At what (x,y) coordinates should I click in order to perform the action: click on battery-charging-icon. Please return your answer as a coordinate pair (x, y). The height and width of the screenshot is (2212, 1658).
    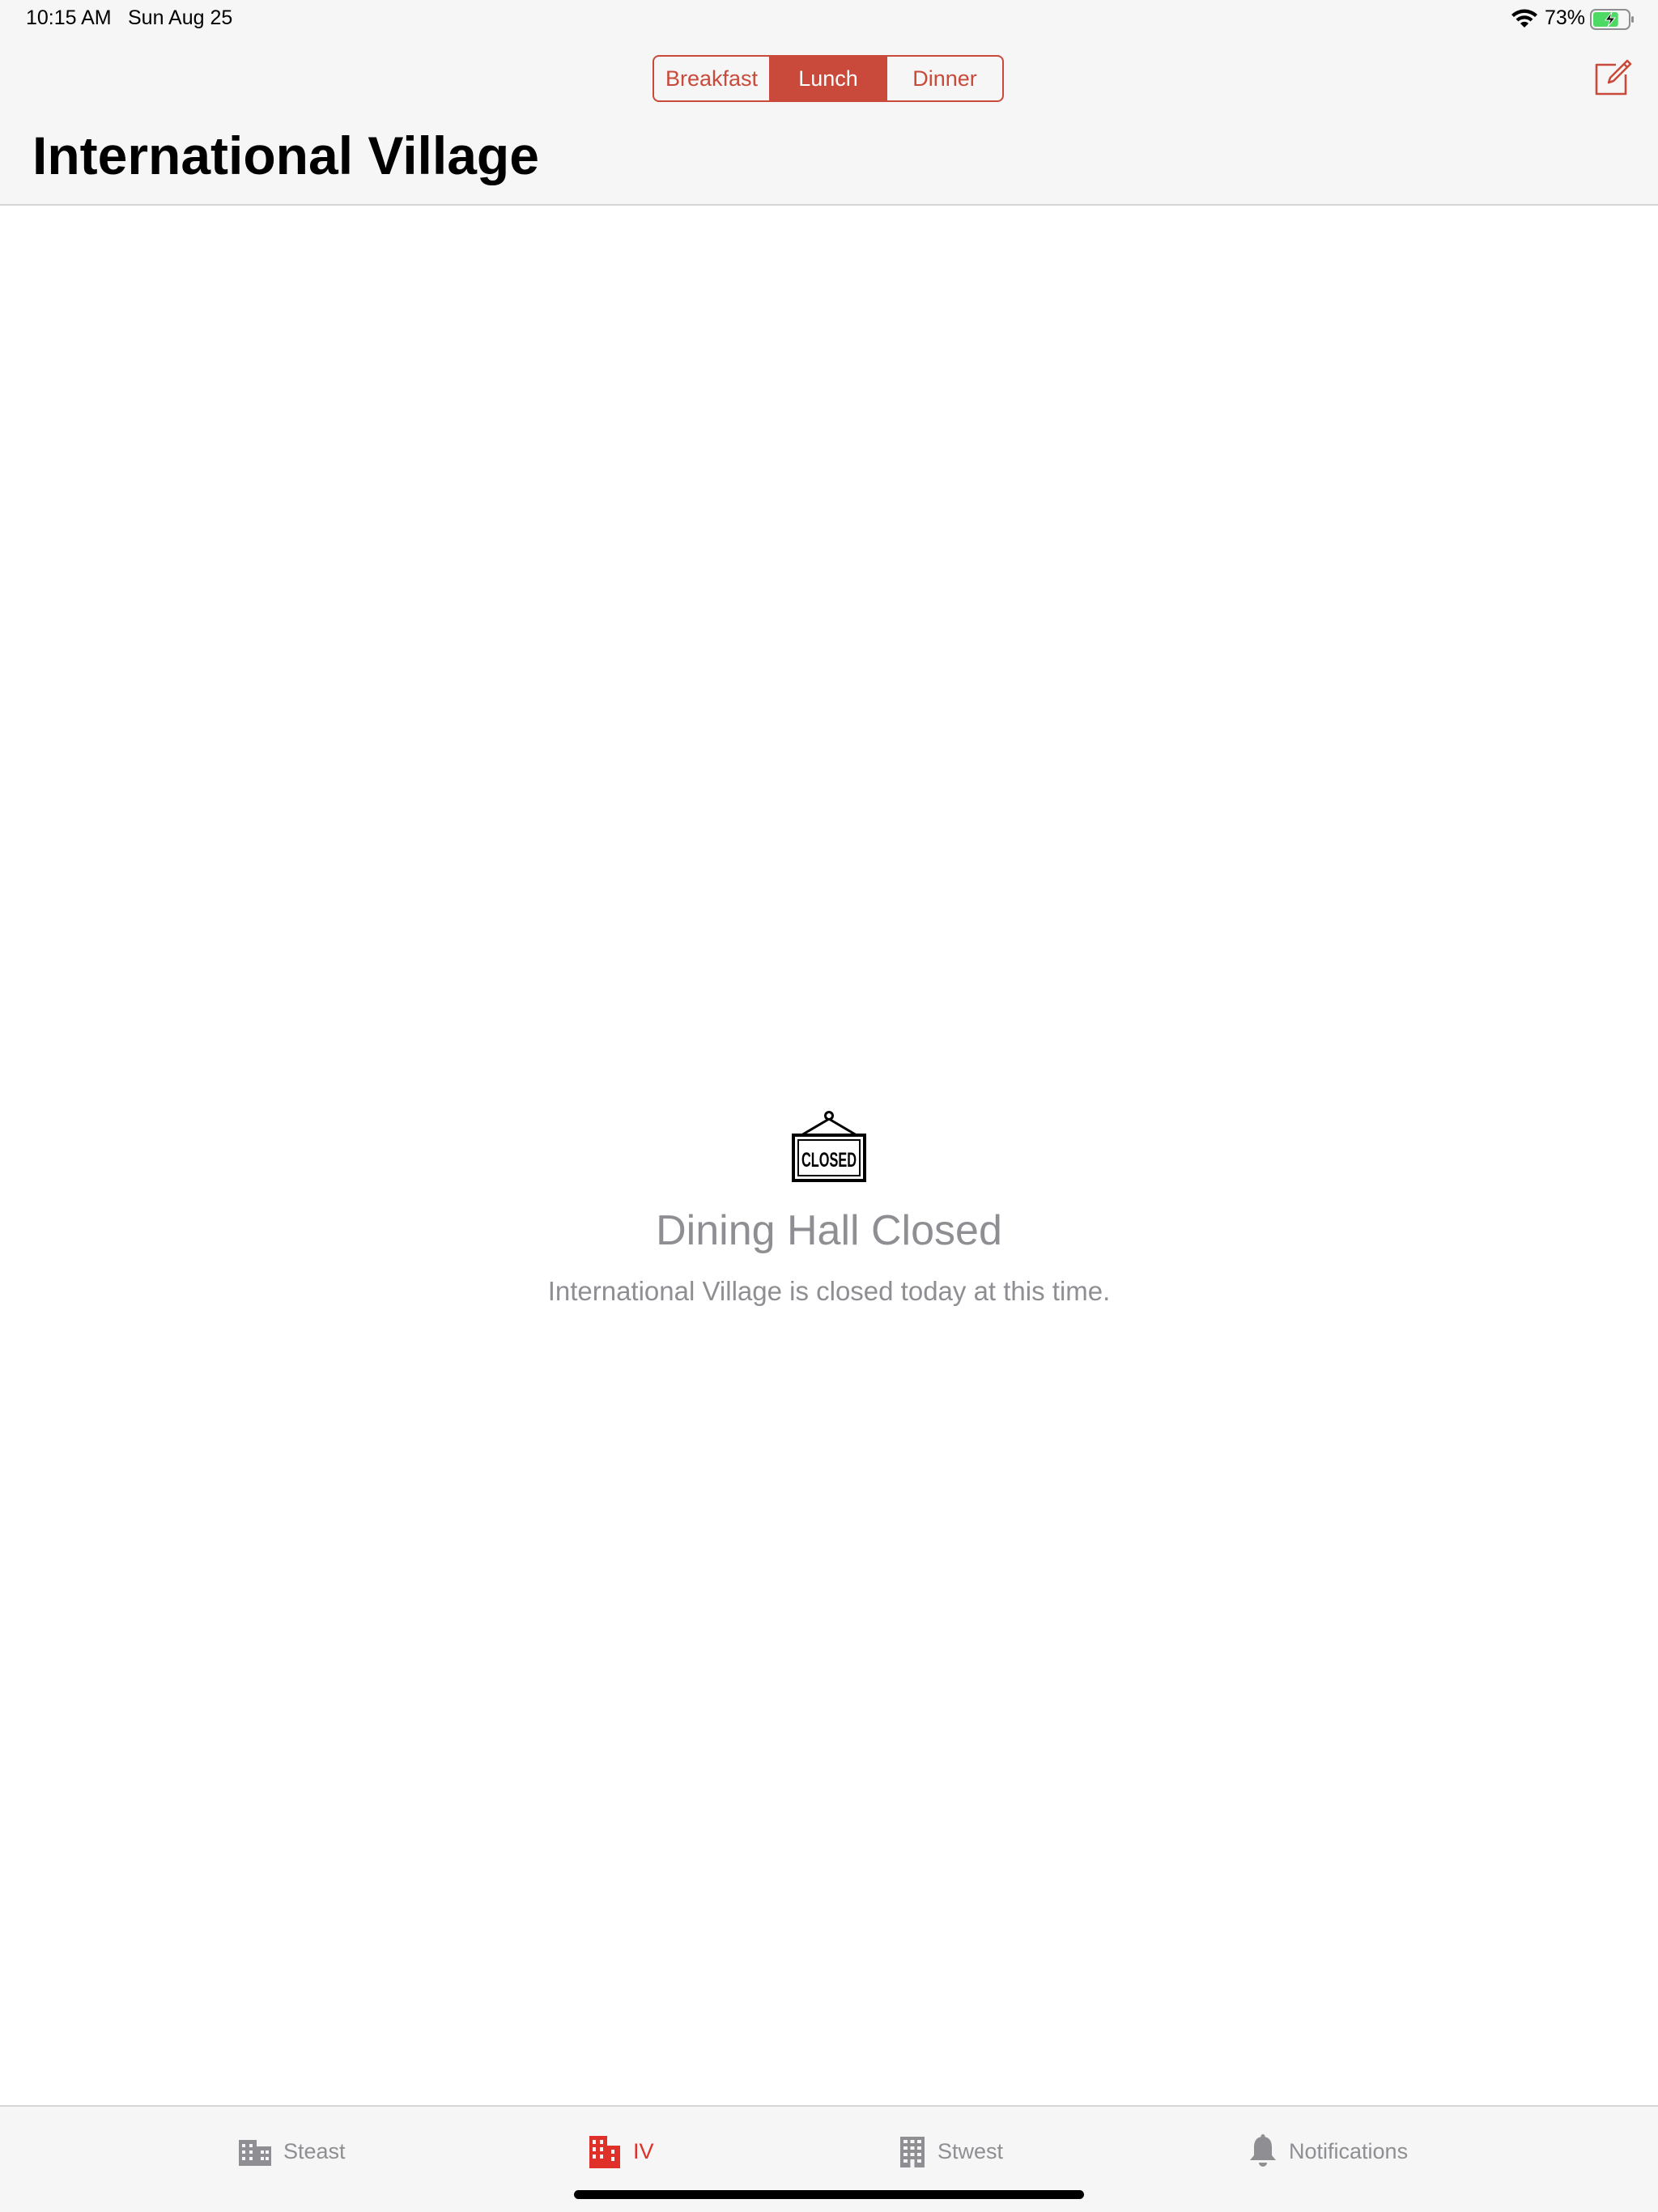
    Looking at the image, I should click on (1612, 19).